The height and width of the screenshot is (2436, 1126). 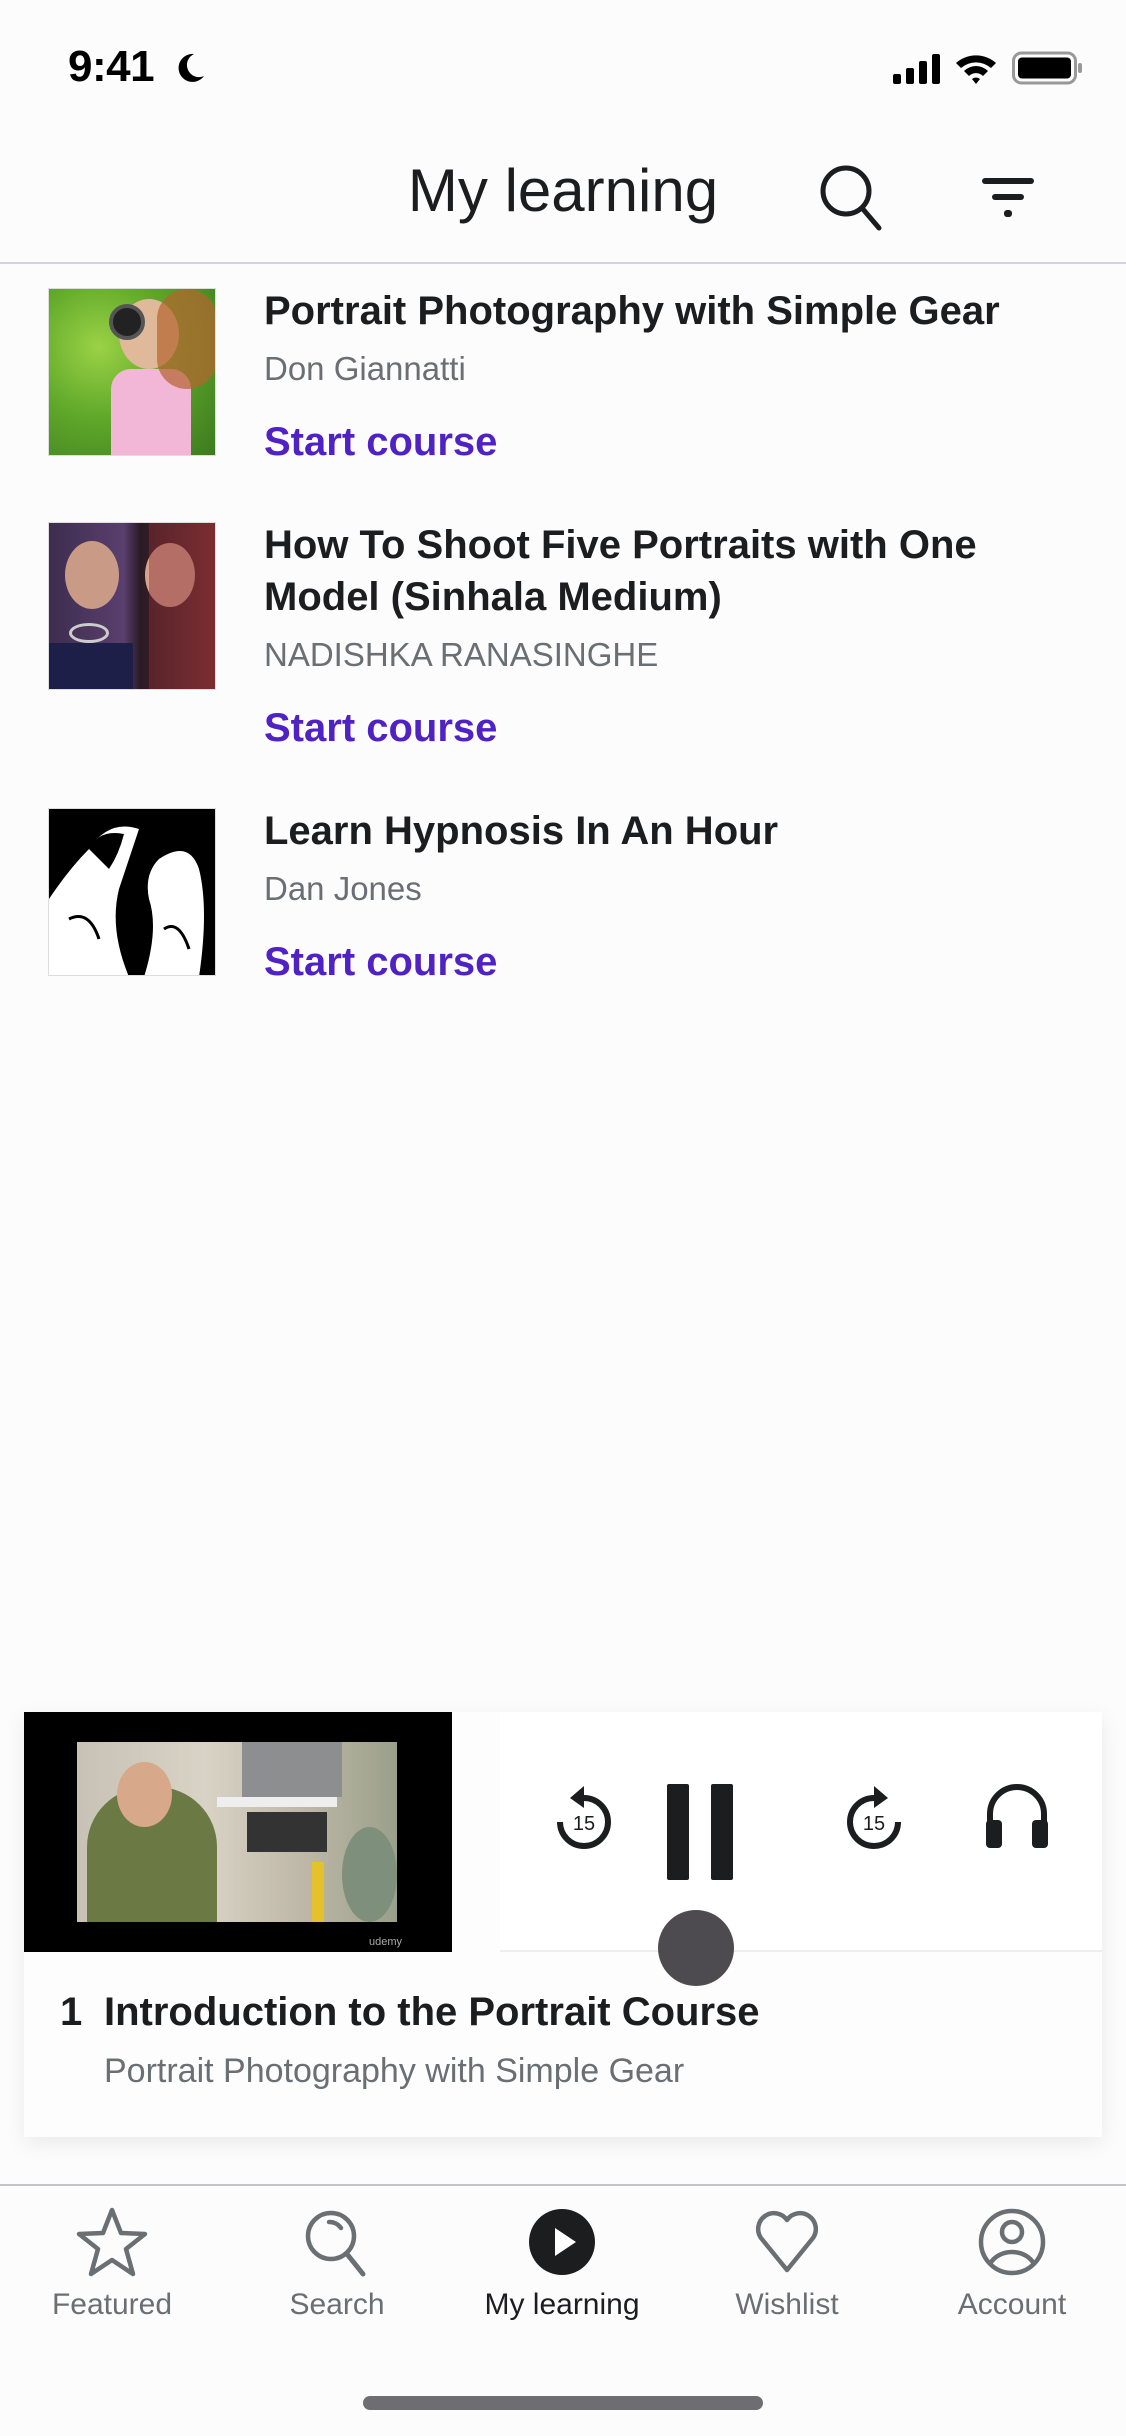 I want to click on header: My learning, so click(x=563, y=197).